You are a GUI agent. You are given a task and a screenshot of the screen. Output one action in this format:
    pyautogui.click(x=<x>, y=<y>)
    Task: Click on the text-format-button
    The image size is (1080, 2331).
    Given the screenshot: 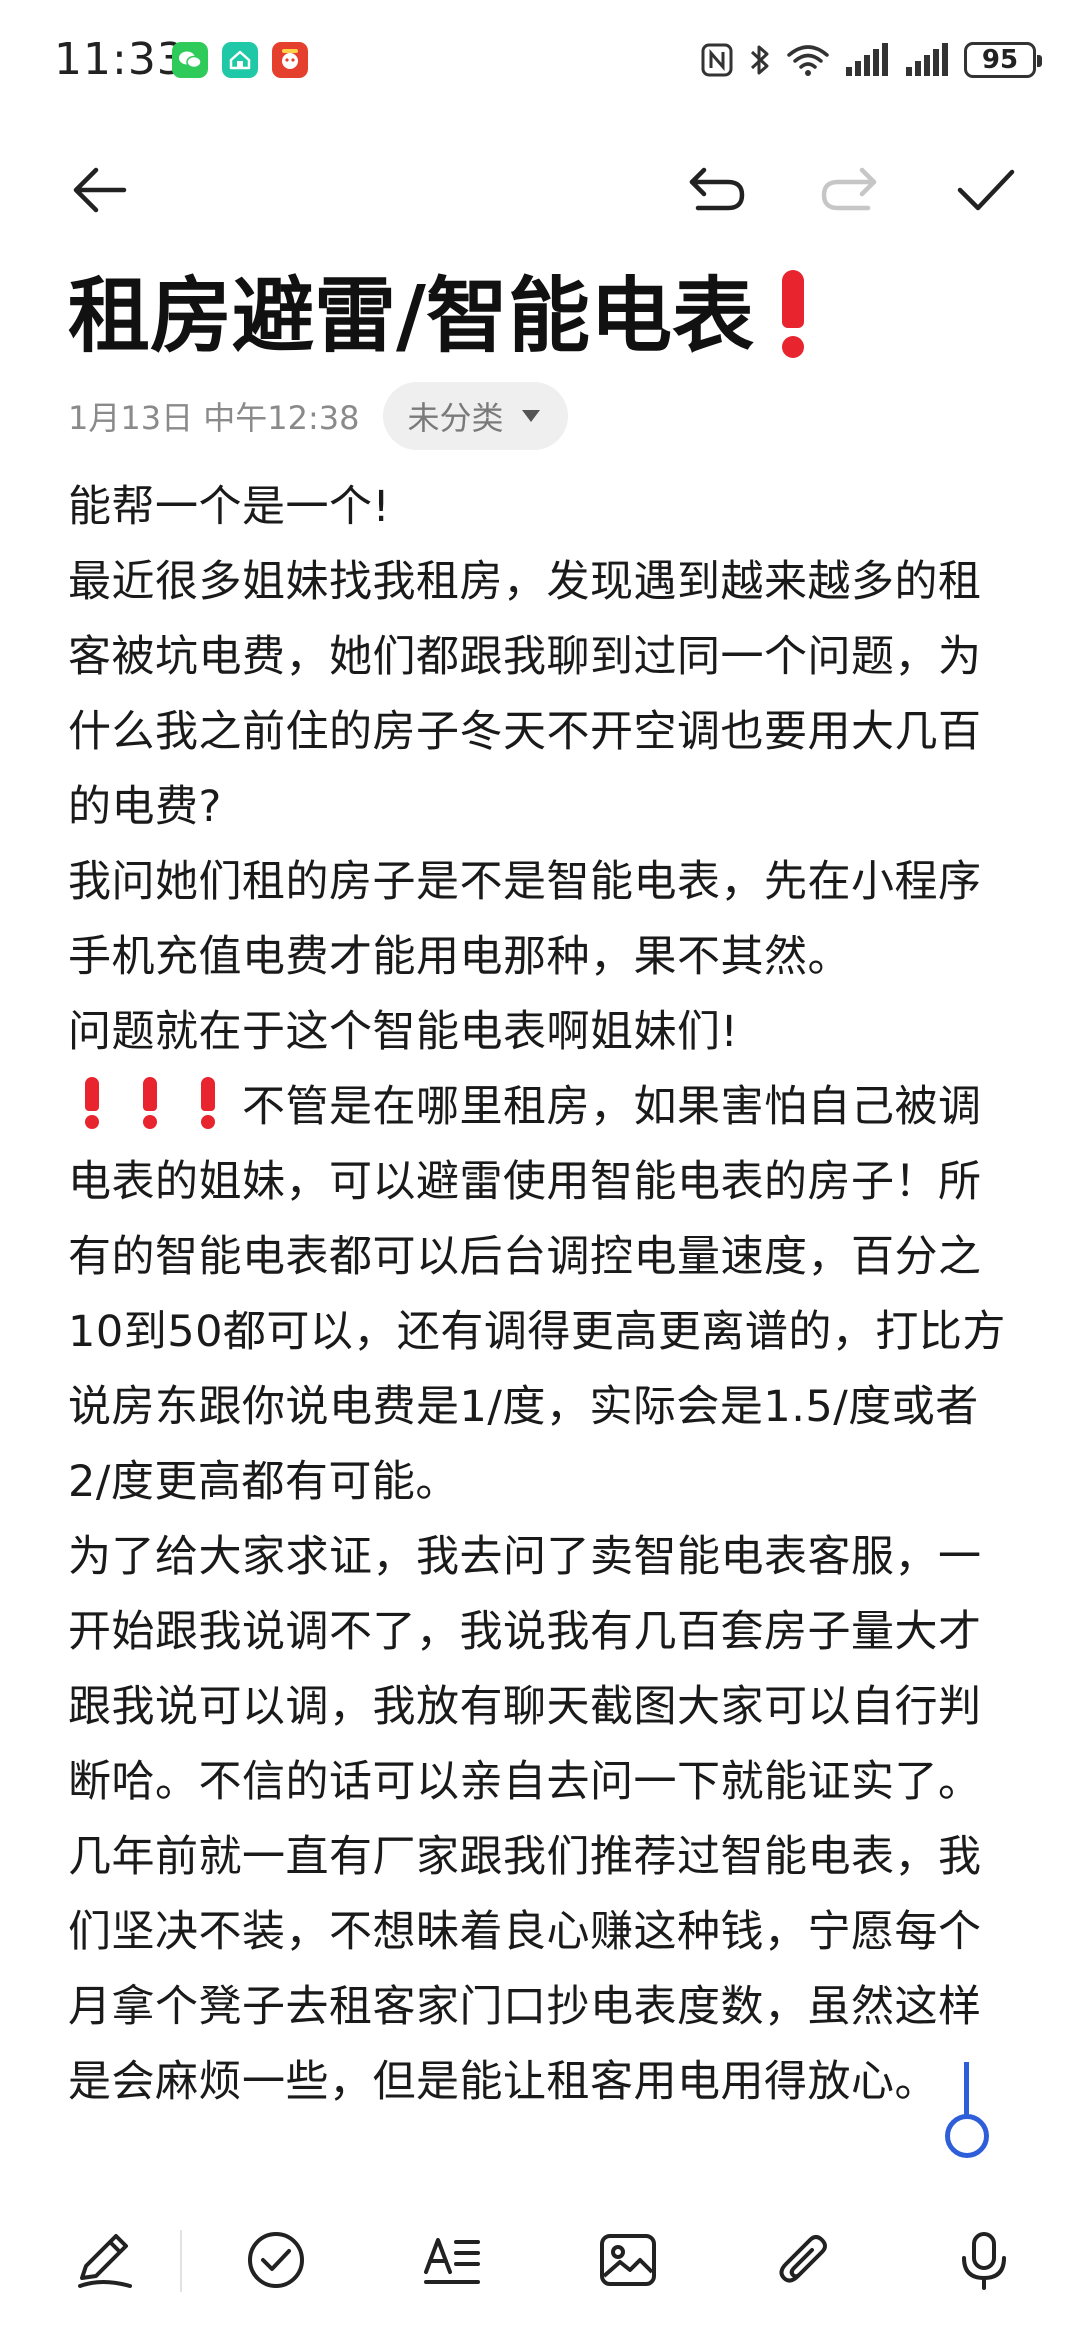 What is the action you would take?
    pyautogui.click(x=452, y=2260)
    